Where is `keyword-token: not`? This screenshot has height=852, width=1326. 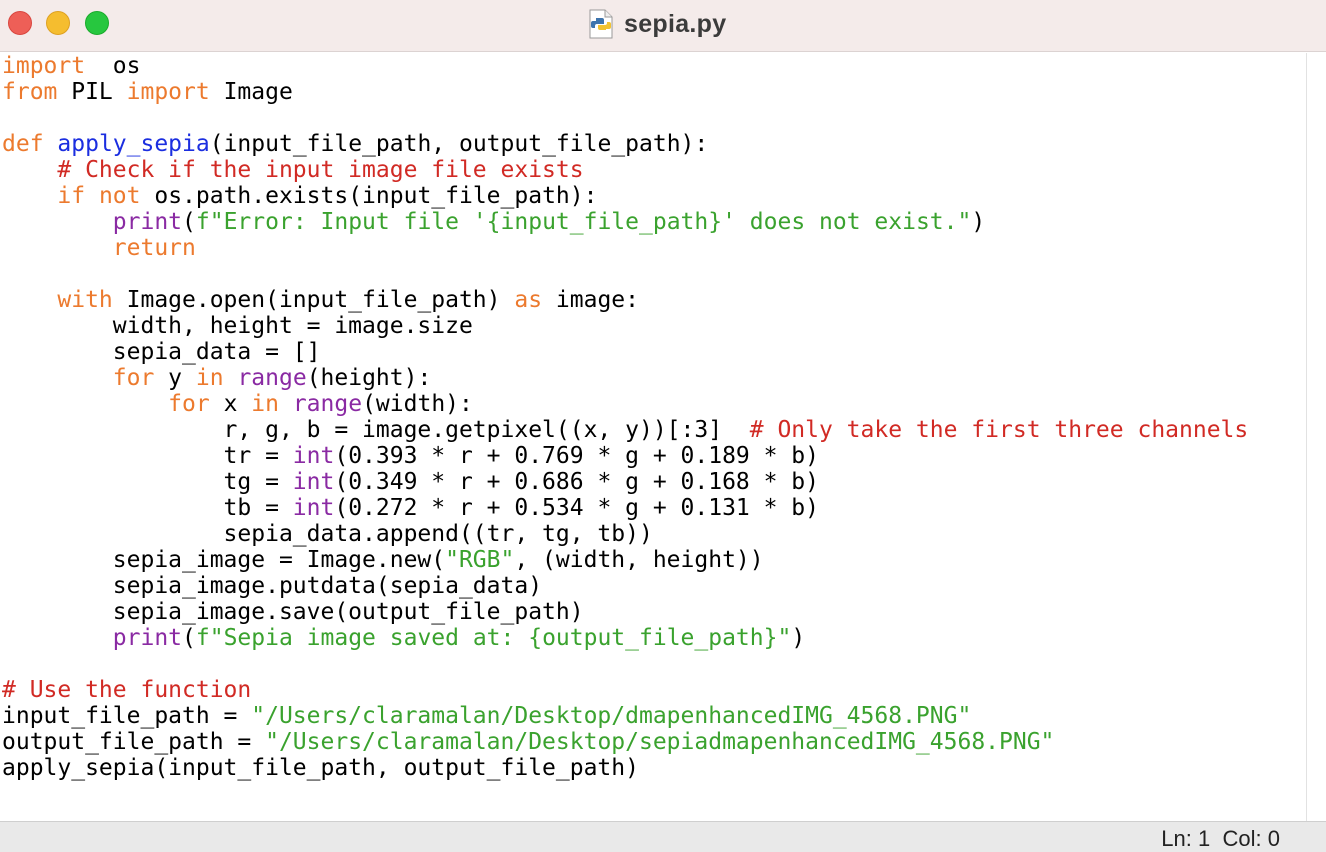 keyword-token: not is located at coordinates (119, 196).